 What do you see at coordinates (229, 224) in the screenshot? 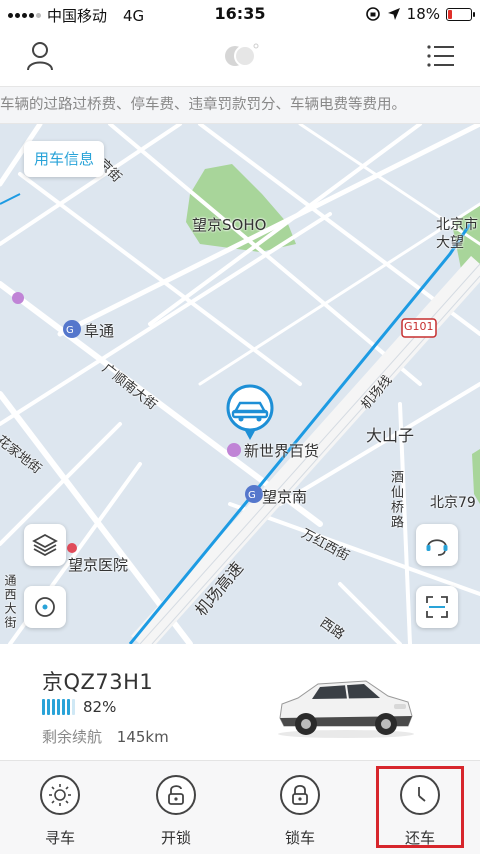
I see `poi-soho: 望京SOHO` at bounding box center [229, 224].